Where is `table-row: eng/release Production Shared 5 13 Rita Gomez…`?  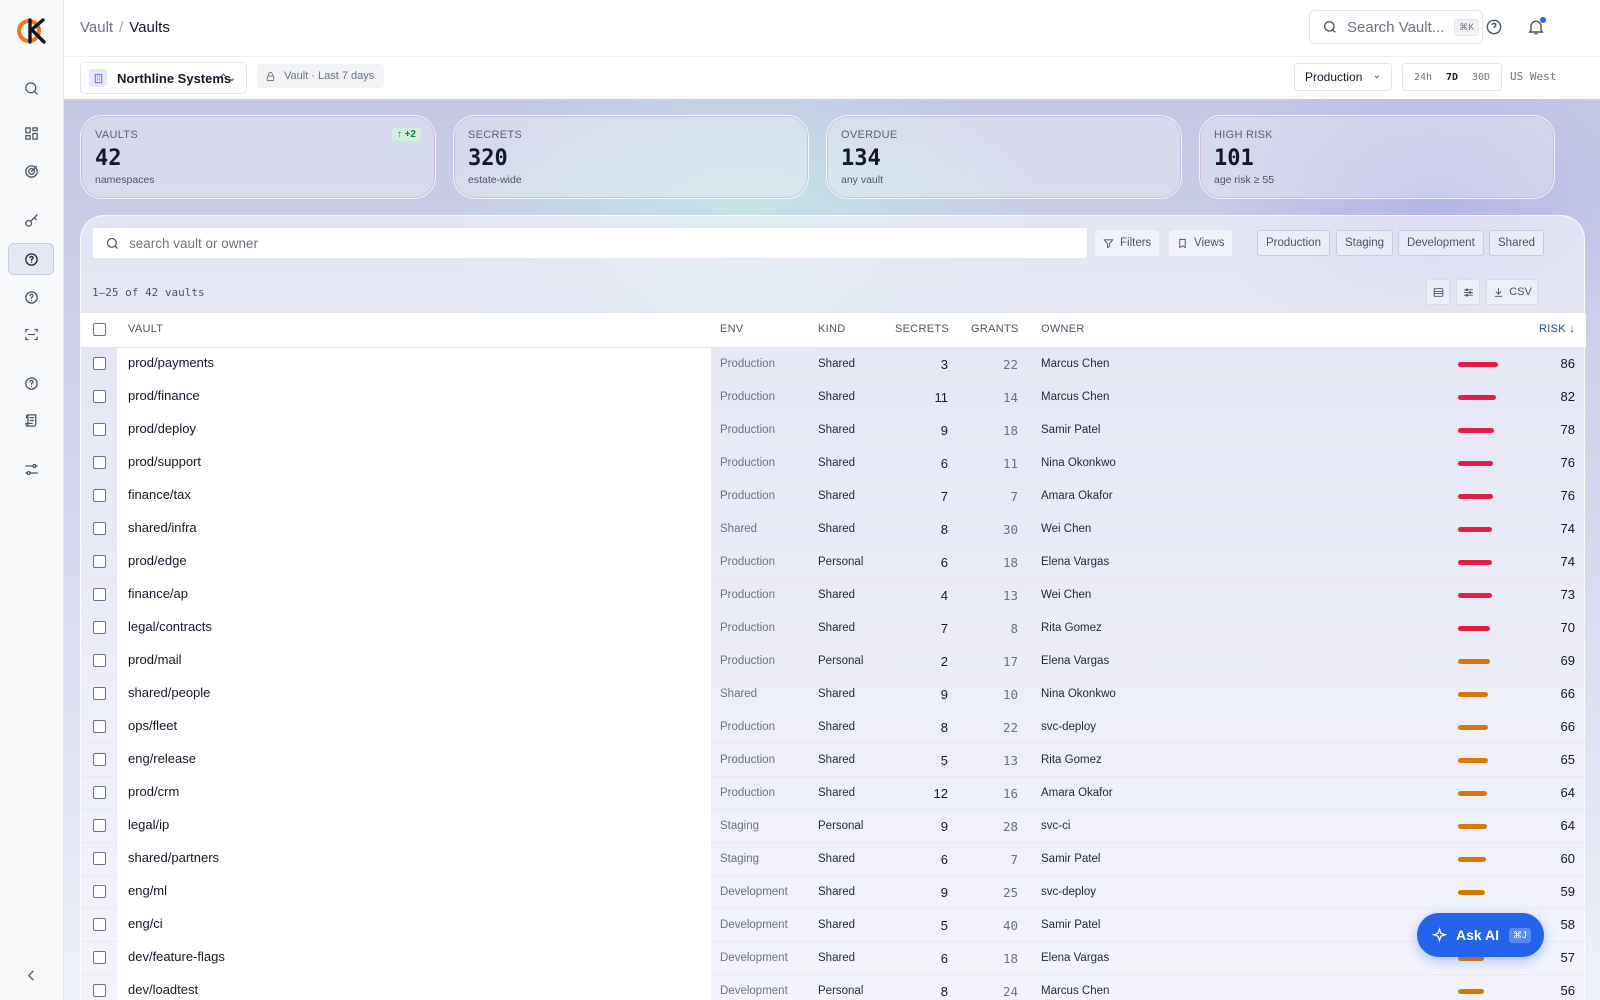 table-row: eng/release Production Shared 5 13 Rita Gomez… is located at coordinates (833, 760).